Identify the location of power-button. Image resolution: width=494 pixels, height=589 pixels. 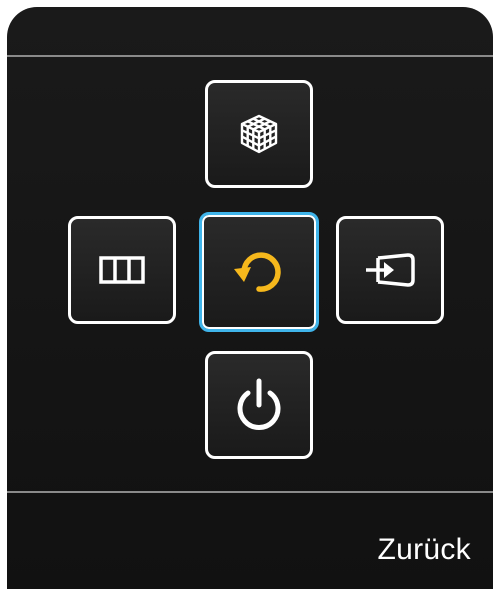
(259, 405).